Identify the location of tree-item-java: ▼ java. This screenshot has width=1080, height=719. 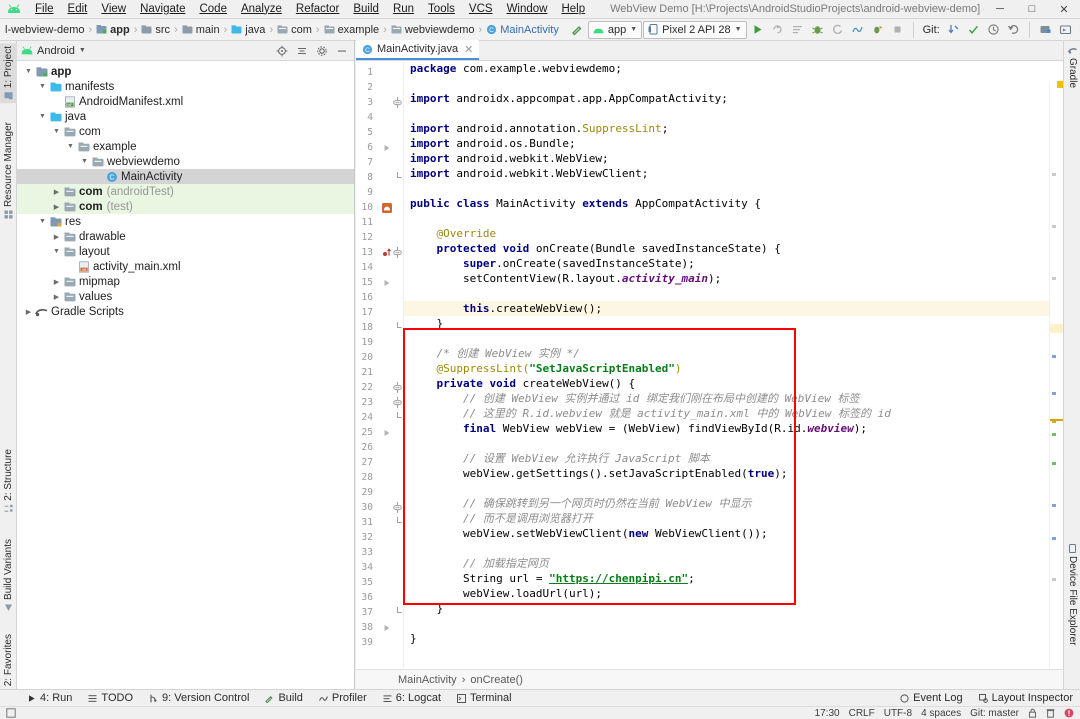
(185, 116).